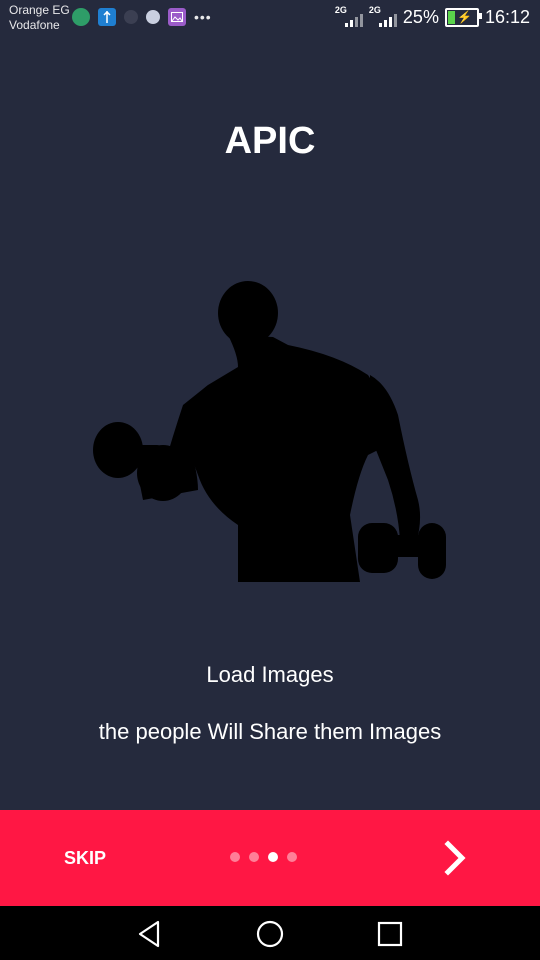  What do you see at coordinates (203, 17) in the screenshot?
I see `more-notifications: •••` at bounding box center [203, 17].